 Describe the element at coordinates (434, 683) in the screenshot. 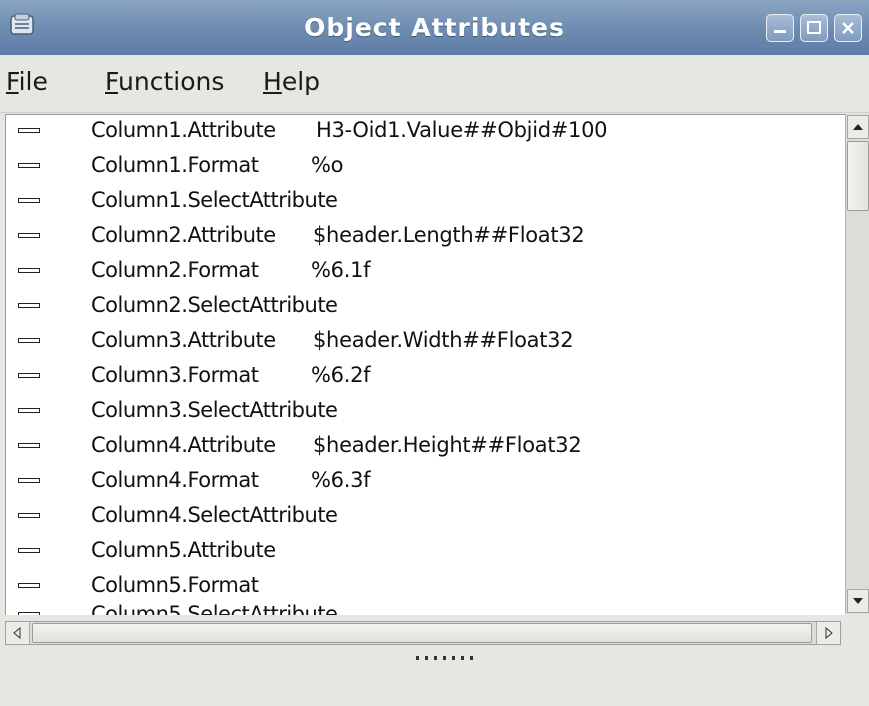

I see `status-area` at that location.